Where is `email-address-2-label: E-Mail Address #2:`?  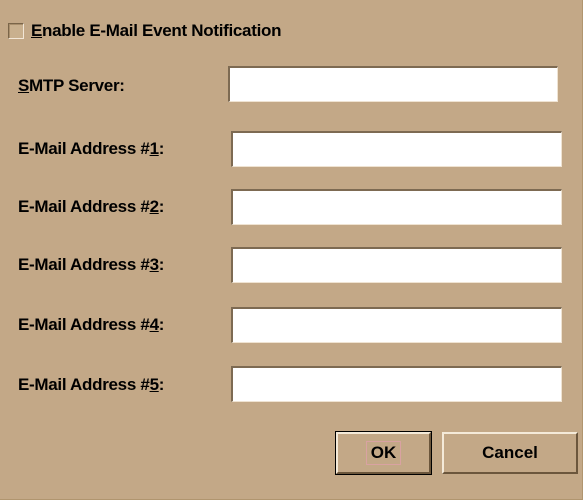
email-address-2-label: E-Mail Address #2: is located at coordinates (91, 206).